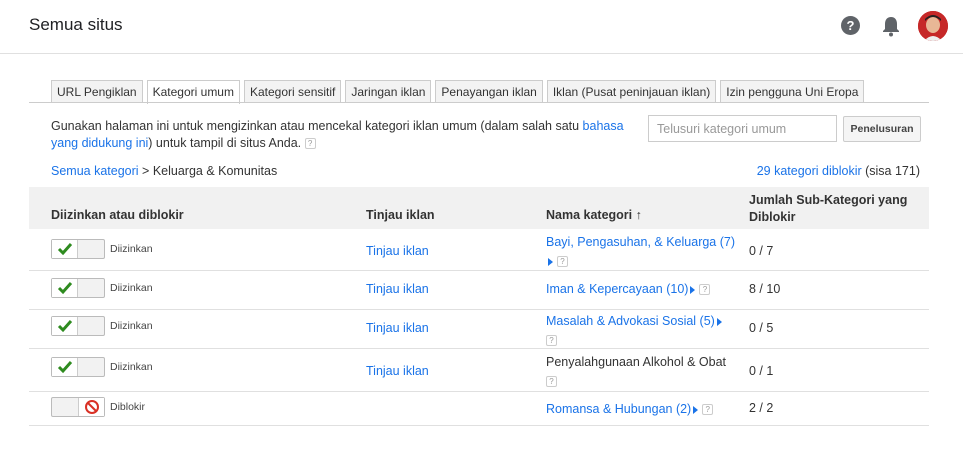  I want to click on top-bar: Semua situs ?, so click(481, 27).